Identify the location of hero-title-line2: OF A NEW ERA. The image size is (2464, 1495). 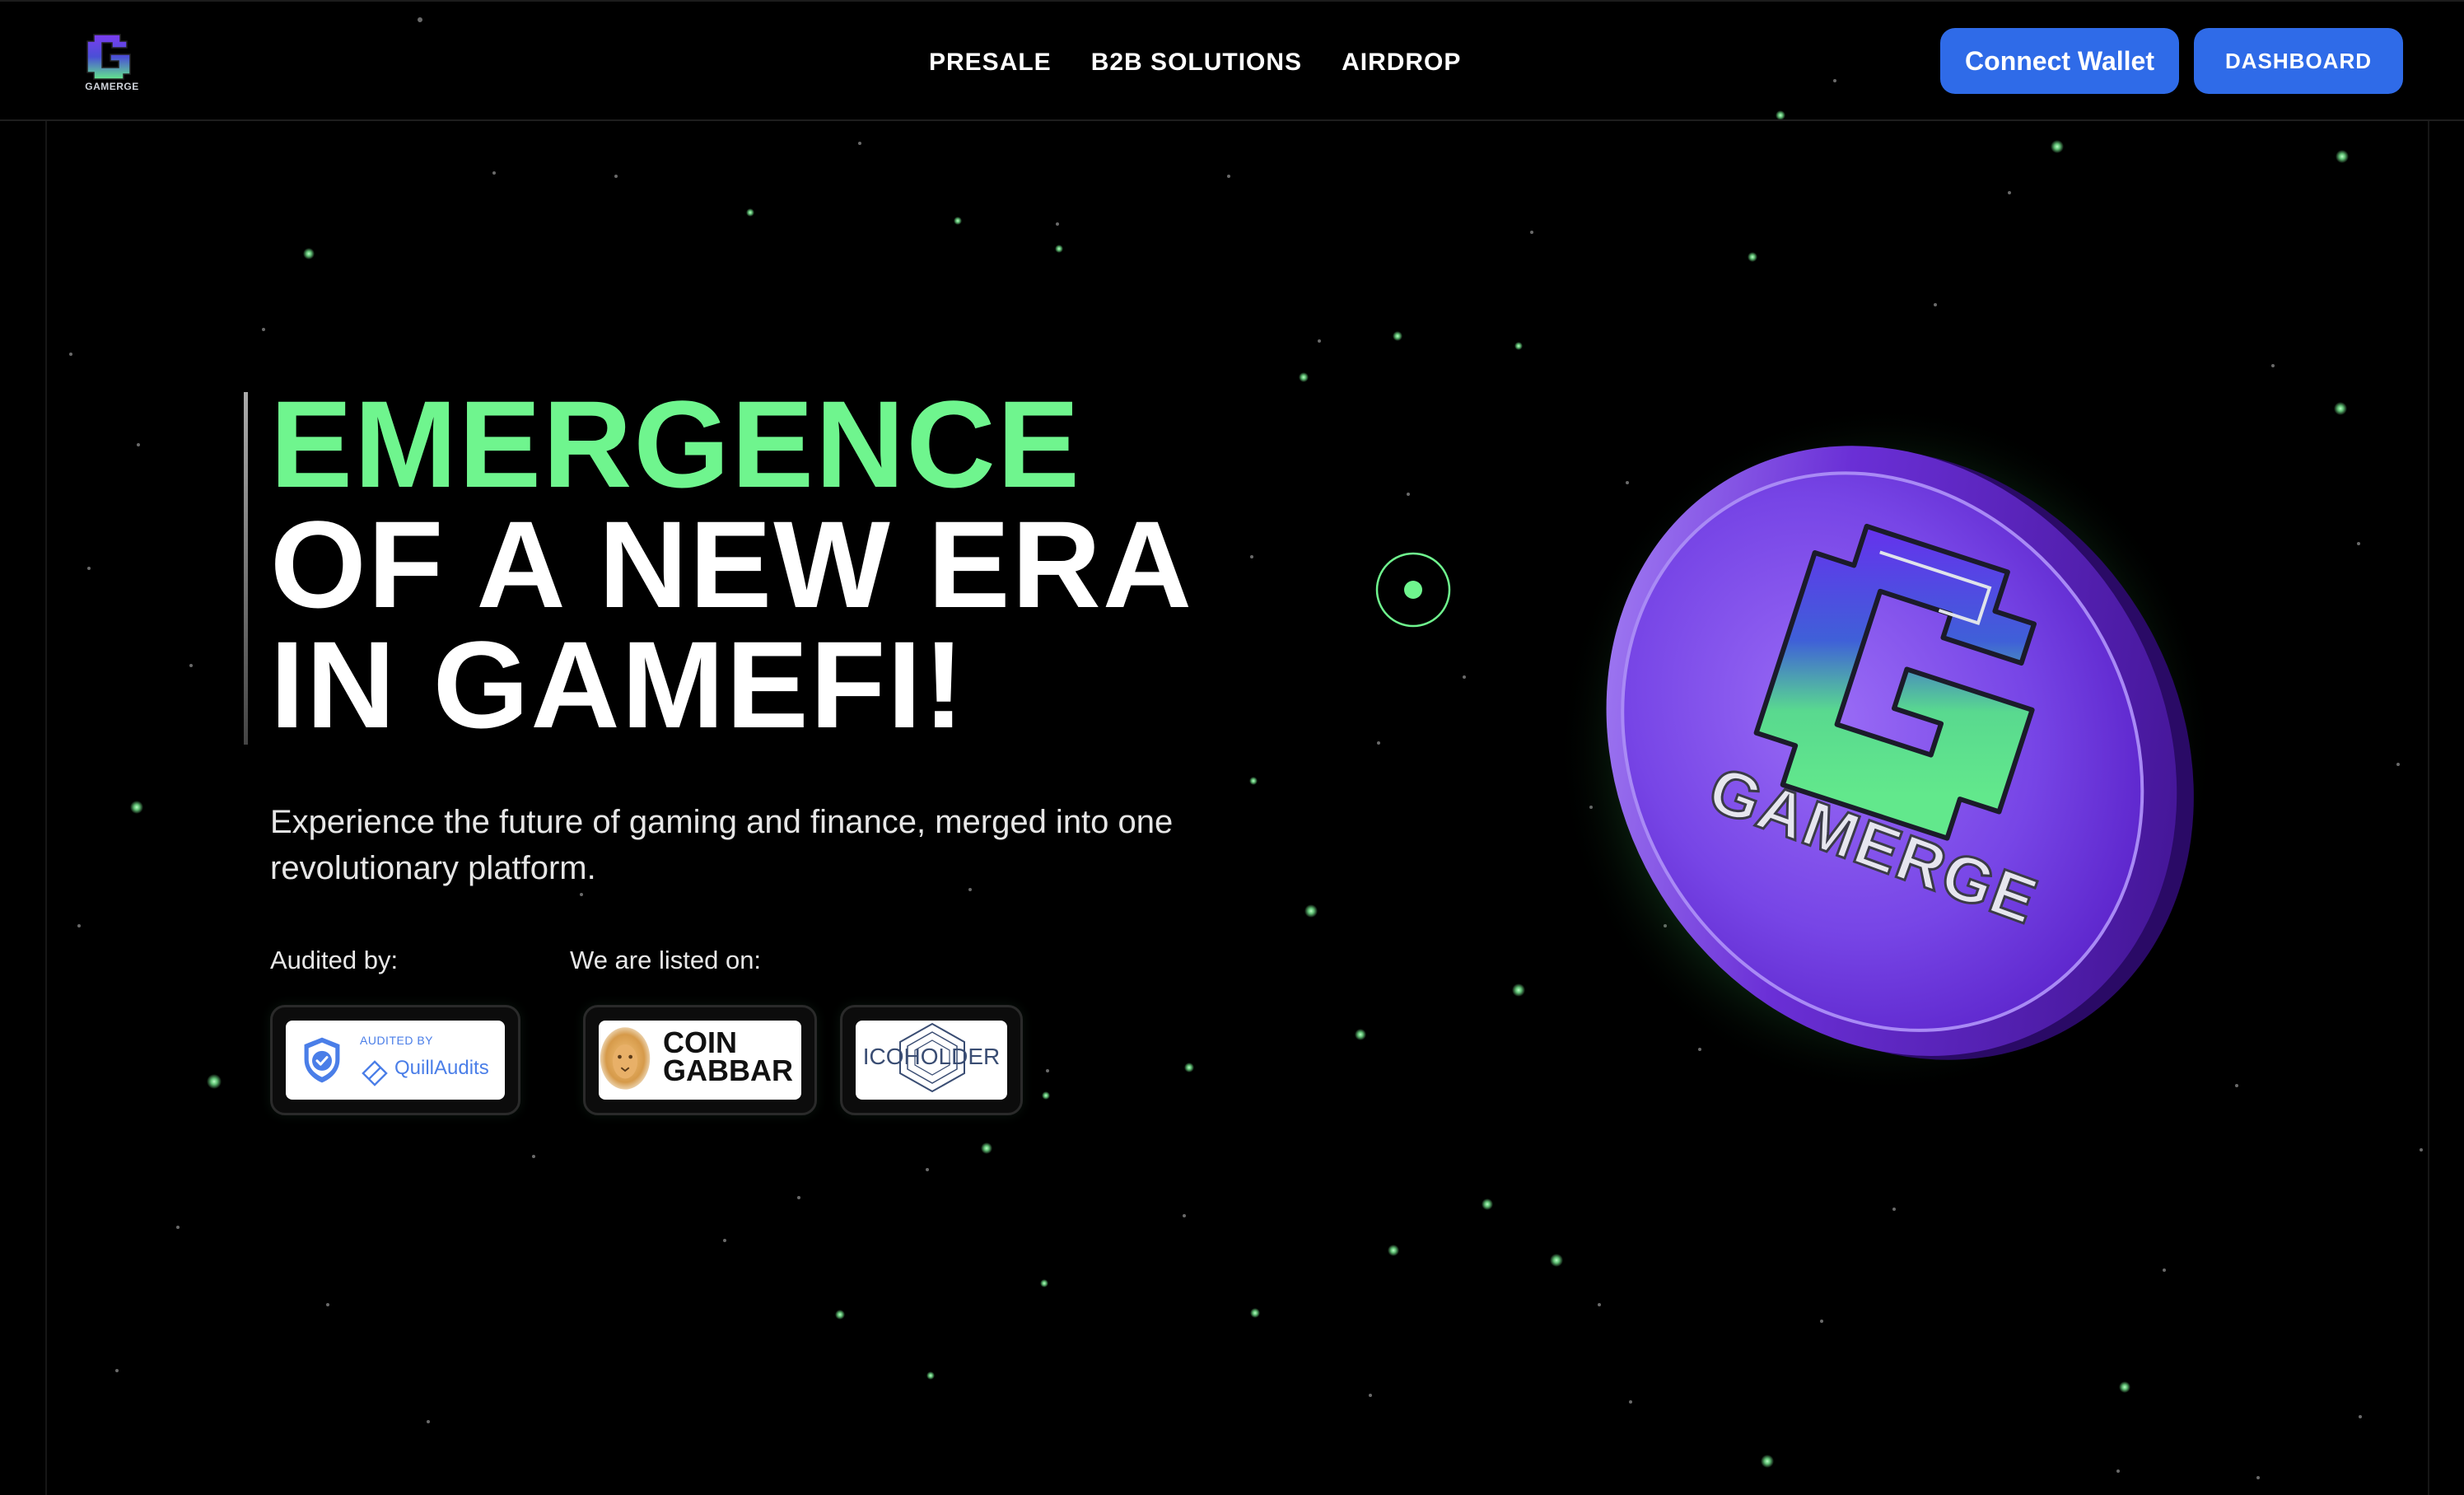
(732, 564).